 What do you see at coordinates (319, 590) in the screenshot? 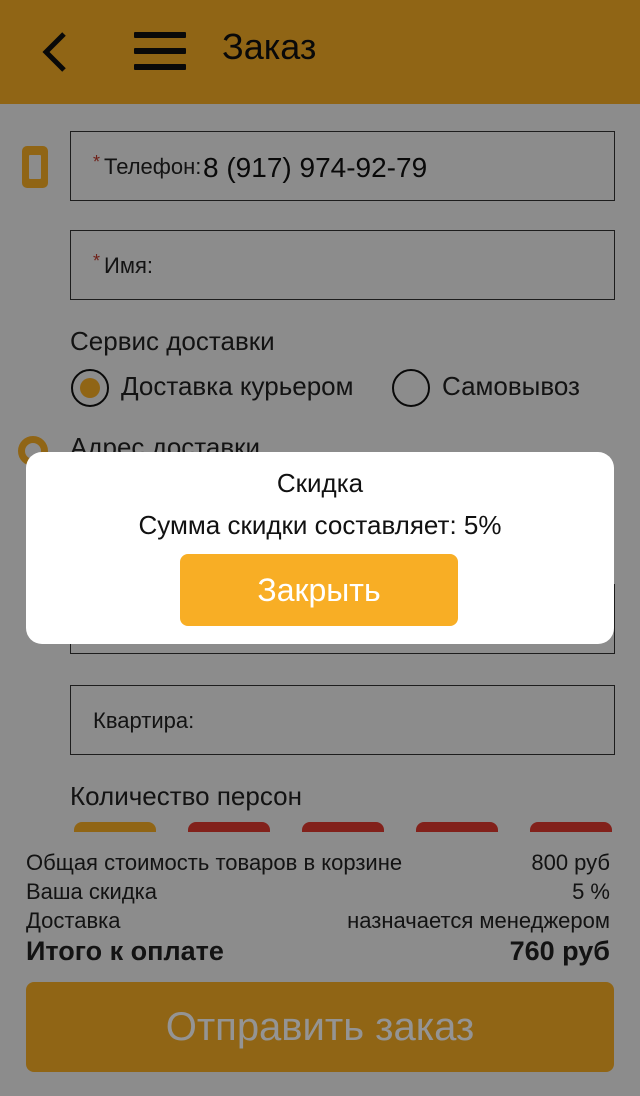
I see `close-button: Закрыть` at bounding box center [319, 590].